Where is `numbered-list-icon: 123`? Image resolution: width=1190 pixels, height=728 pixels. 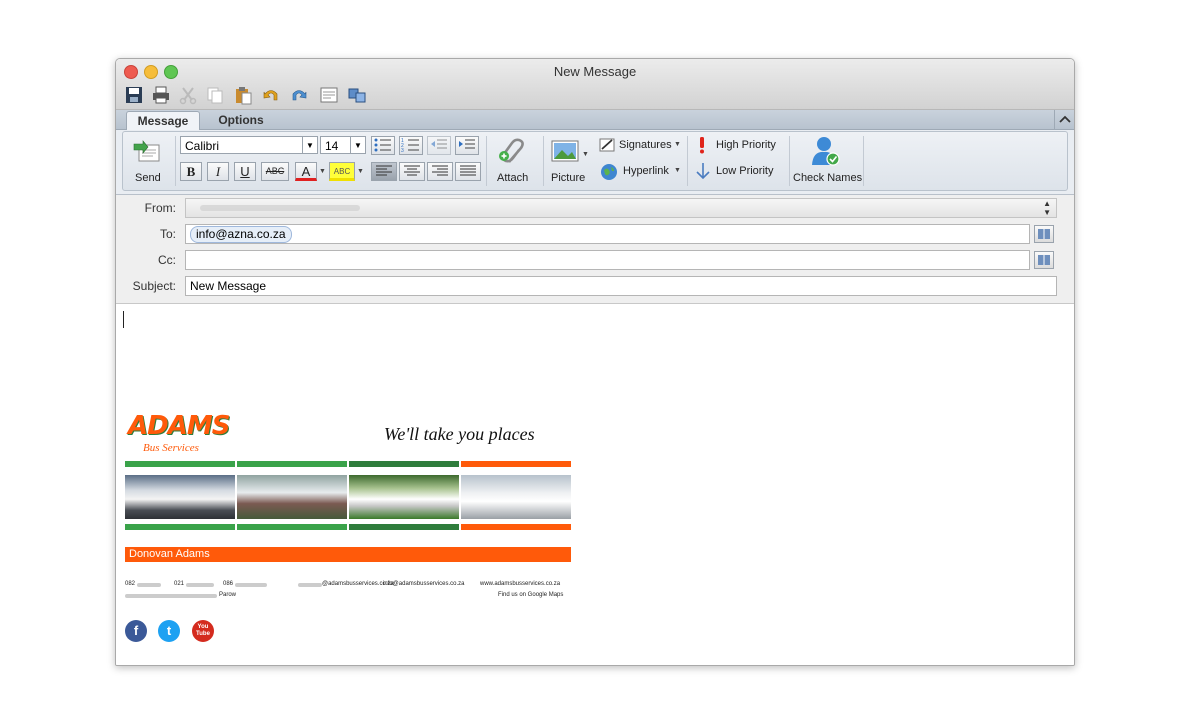 numbered-list-icon: 123 is located at coordinates (410, 146).